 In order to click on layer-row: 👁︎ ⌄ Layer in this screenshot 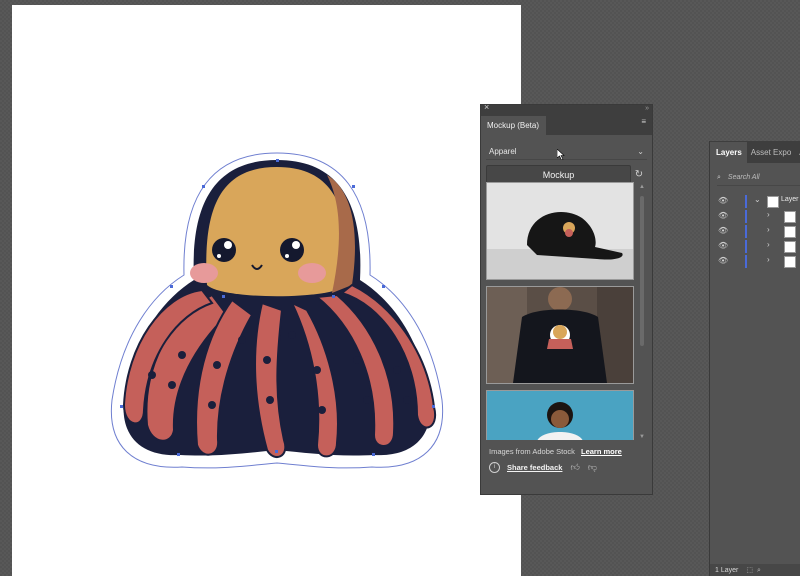, I will do `click(755, 201)`.